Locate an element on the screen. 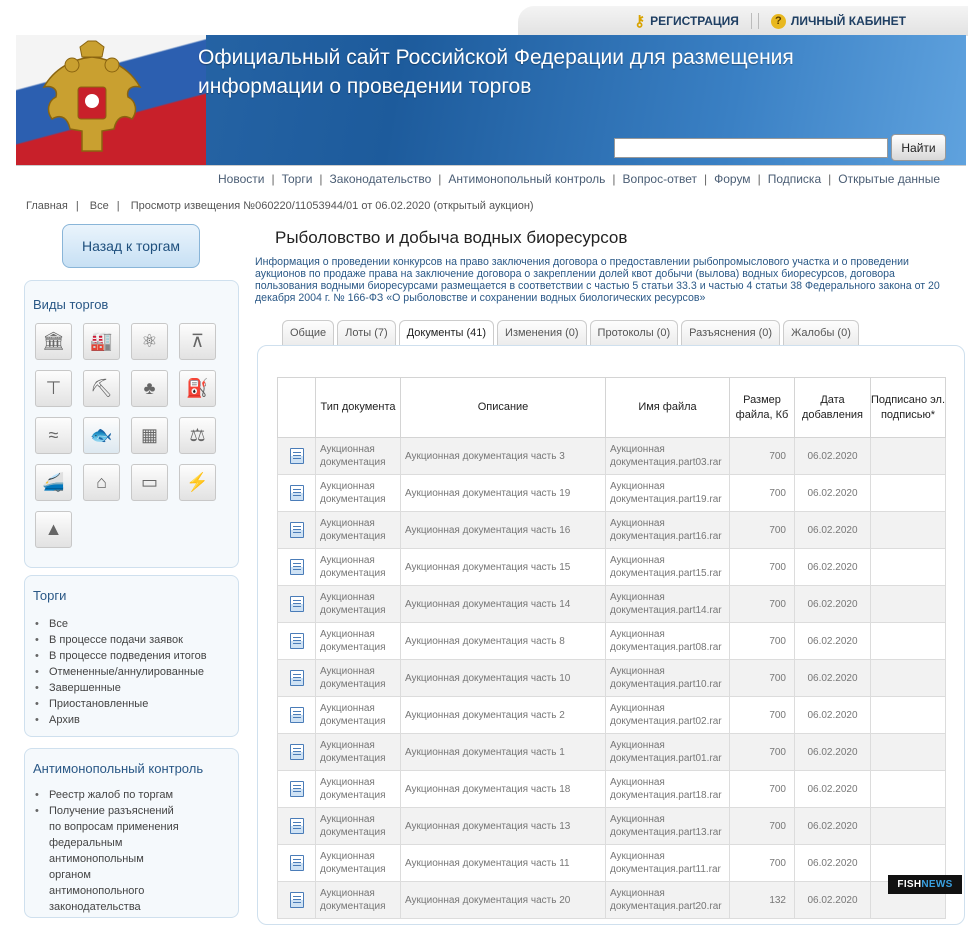 The height and width of the screenshot is (925, 972). antimonopoly-item-complaints: Реестр жалоб по торгам is located at coordinates (110, 795).